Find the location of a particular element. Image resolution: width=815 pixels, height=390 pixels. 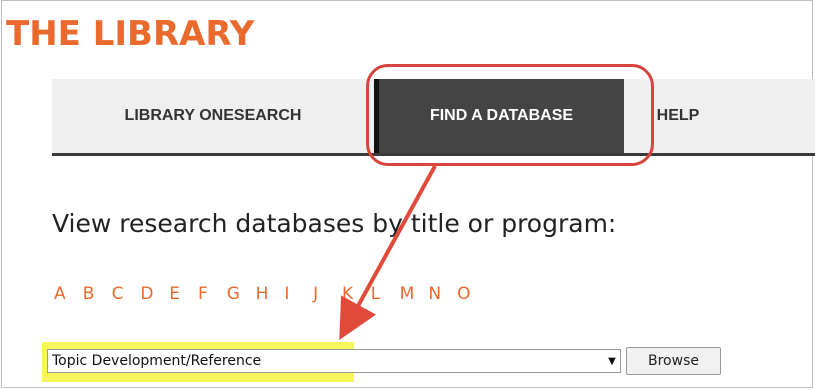

program-select: Topic Development/Reference ▼ is located at coordinates (334, 361).